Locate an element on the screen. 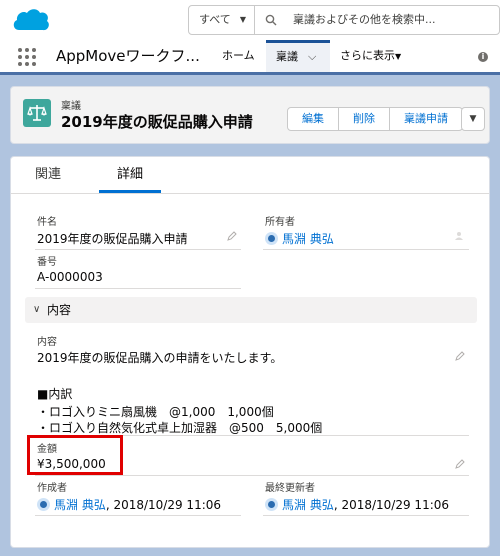 The height and width of the screenshot is (556, 500). more-actions-dropdown-icon: ▼ is located at coordinates (473, 119).